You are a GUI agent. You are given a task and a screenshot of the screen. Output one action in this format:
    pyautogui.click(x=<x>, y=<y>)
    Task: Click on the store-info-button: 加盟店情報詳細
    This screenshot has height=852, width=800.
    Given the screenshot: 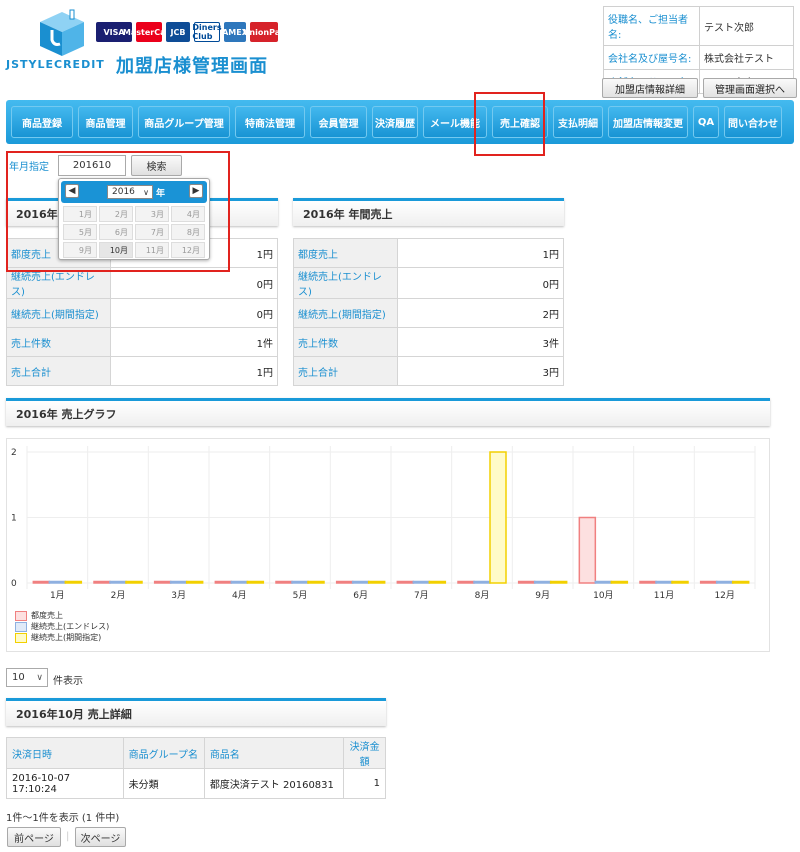 What is the action you would take?
    pyautogui.click(x=650, y=88)
    